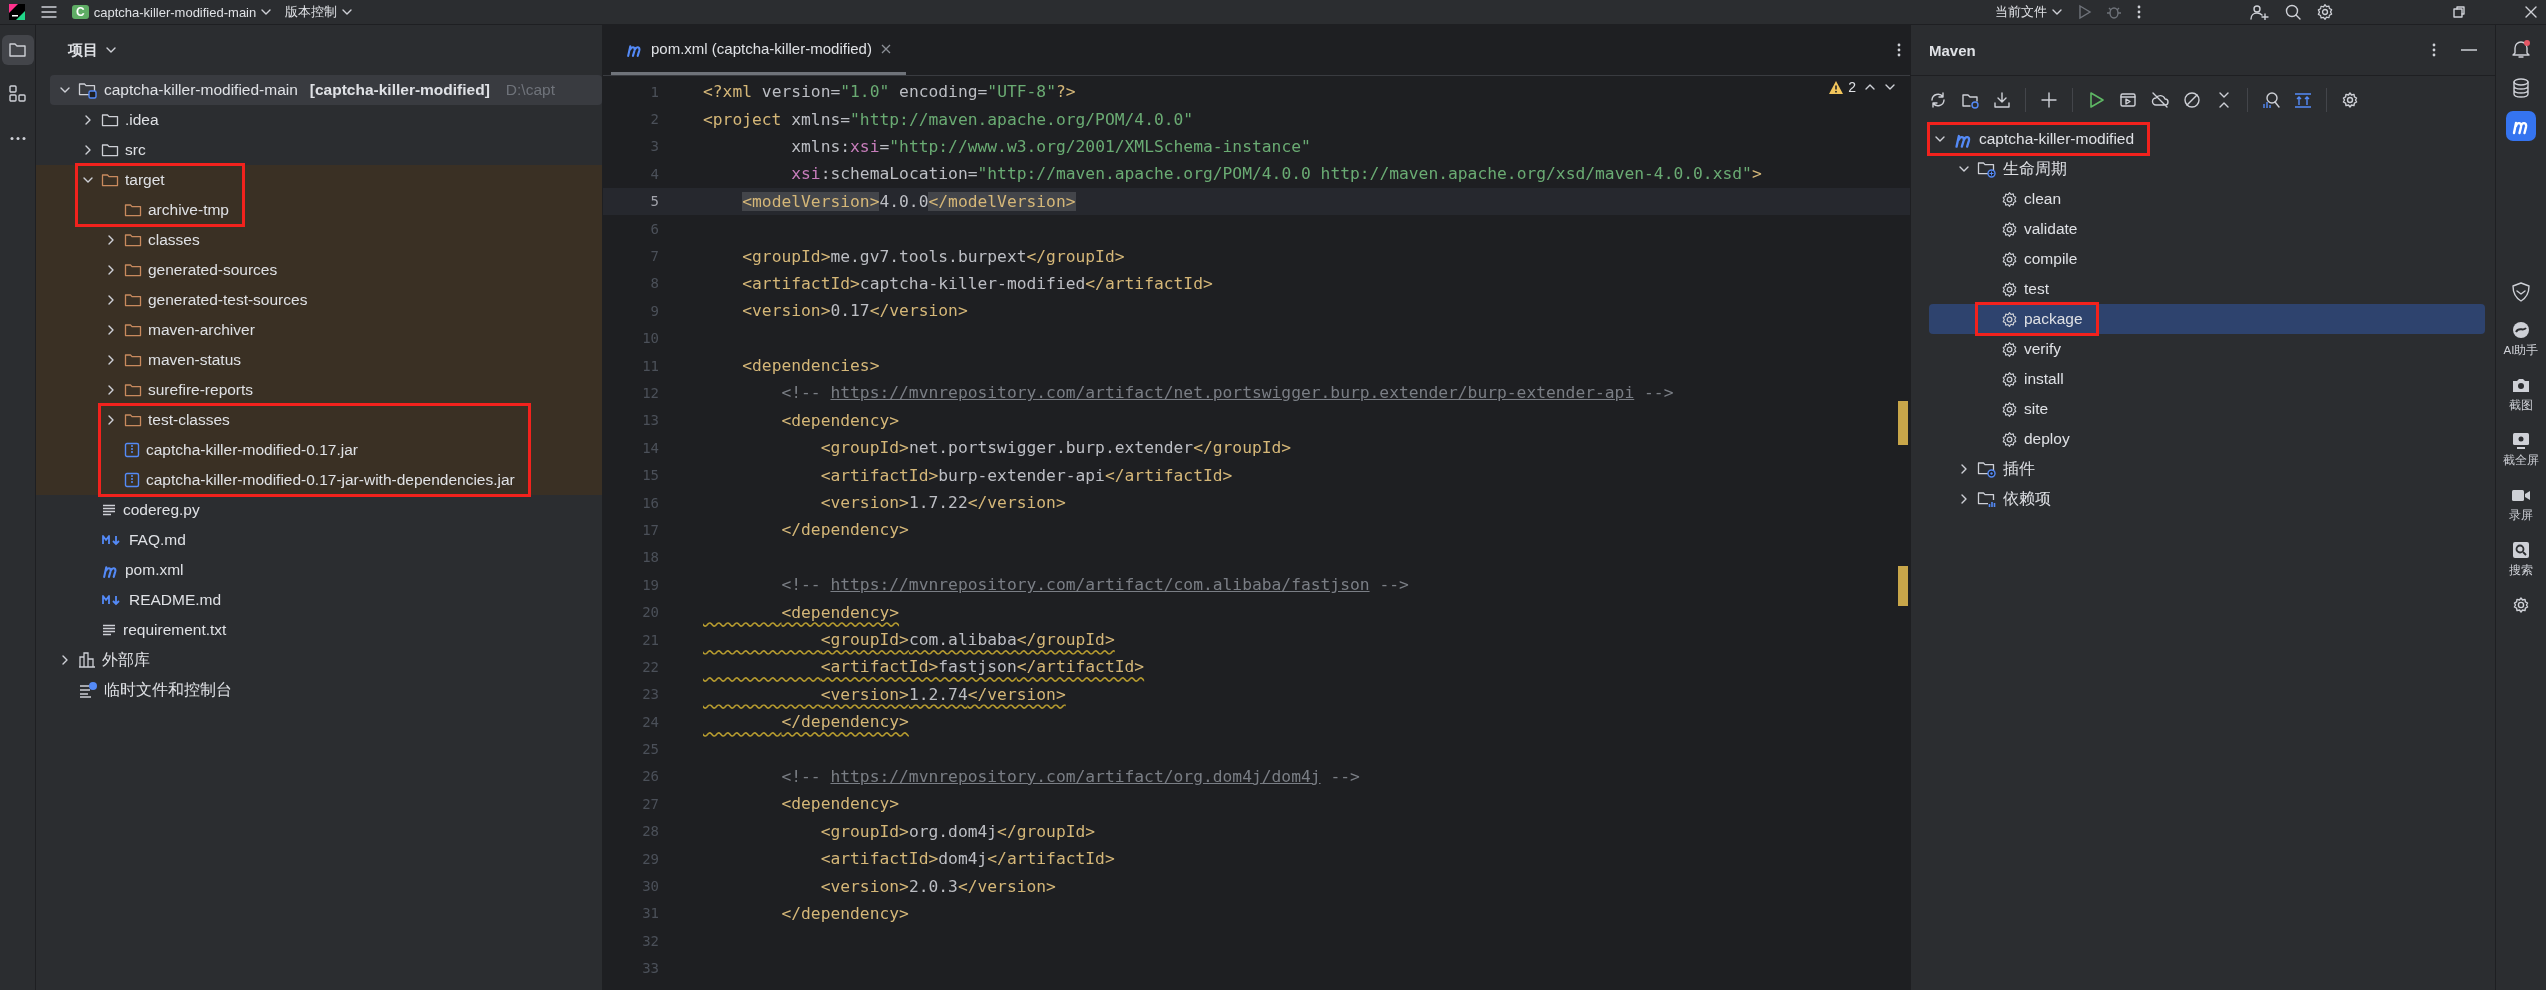 This screenshot has height=990, width=2546. I want to click on tree-item: test-classes, so click(319, 420).